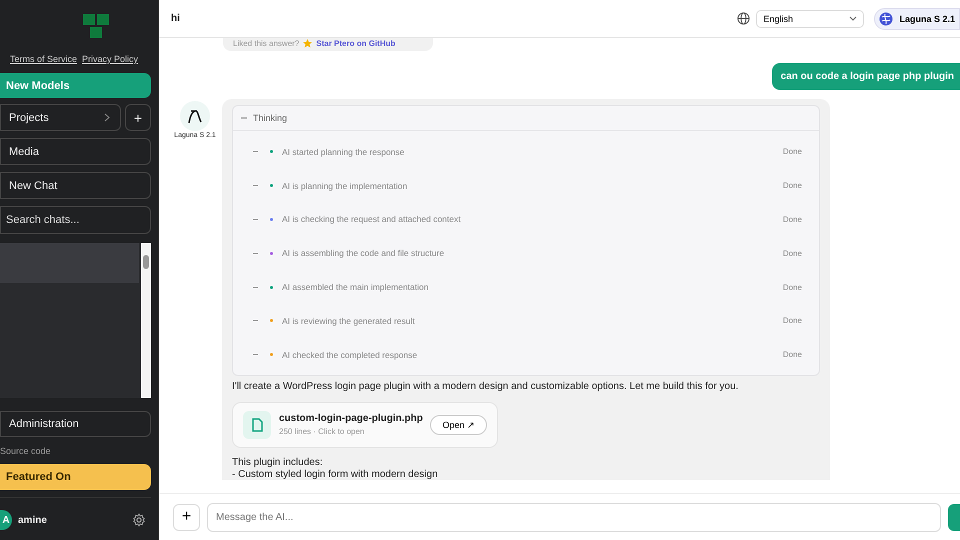 The width and height of the screenshot is (960, 540). I want to click on media-button: Media, so click(75, 151).